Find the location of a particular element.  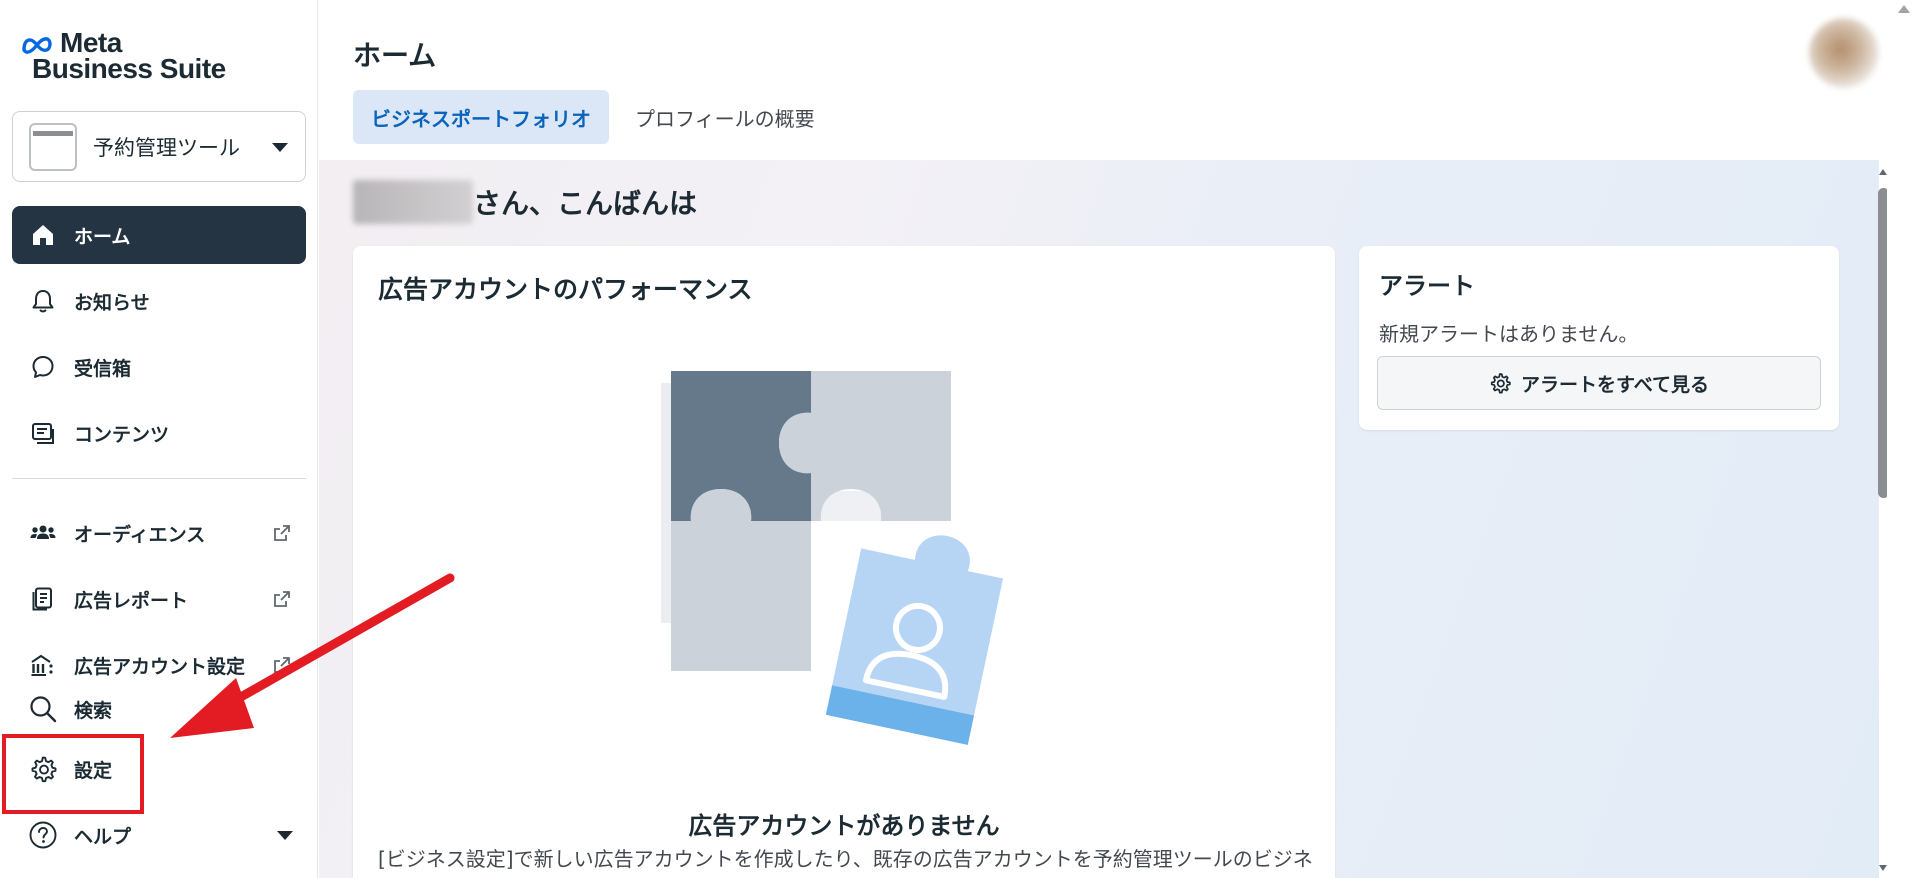

ad-account-icon is located at coordinates (43, 665).